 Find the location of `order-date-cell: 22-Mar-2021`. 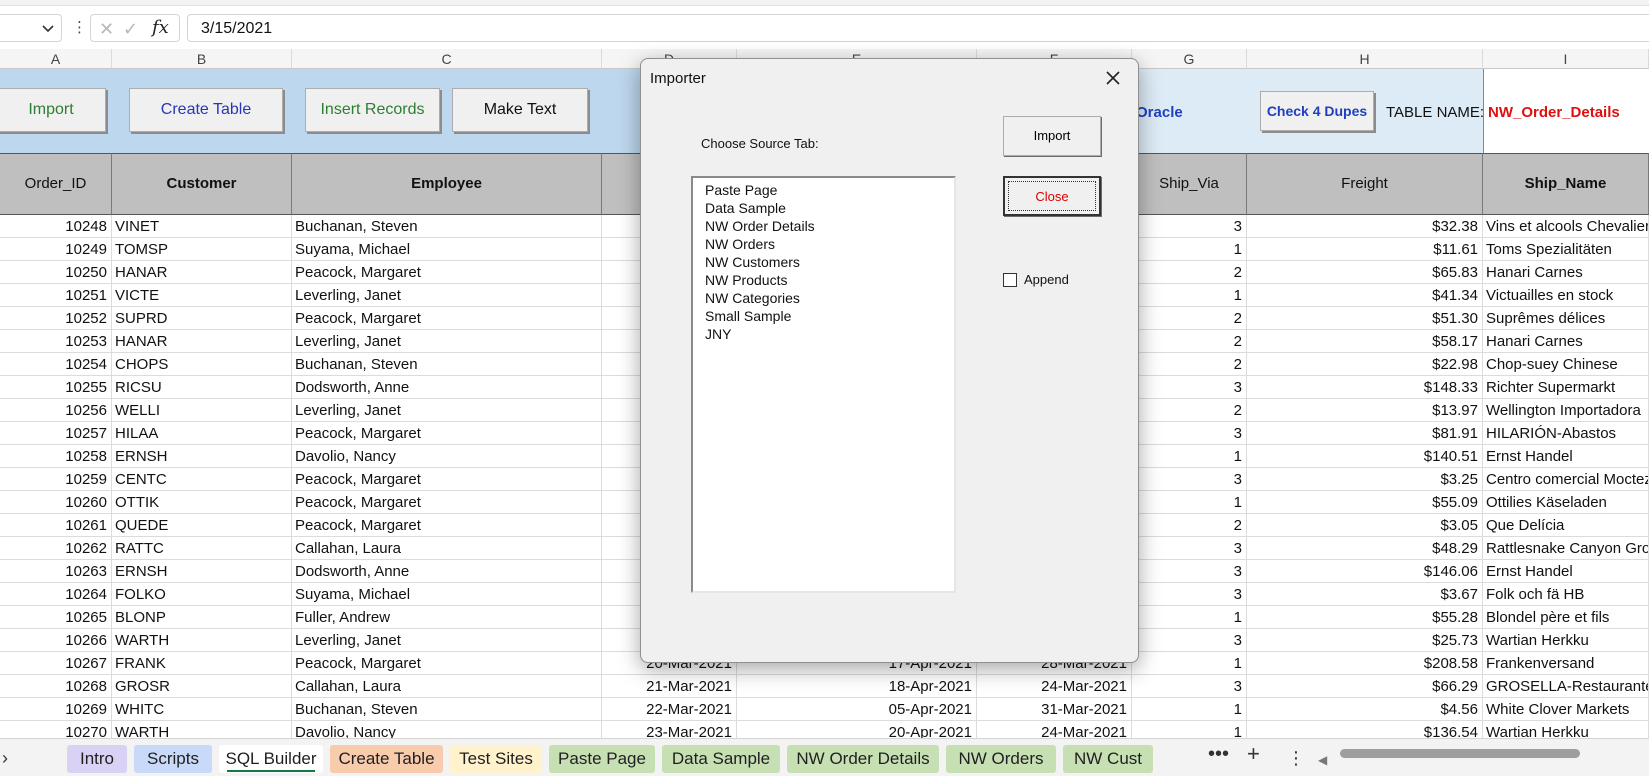

order-date-cell: 22-Mar-2021 is located at coordinates (669, 709).